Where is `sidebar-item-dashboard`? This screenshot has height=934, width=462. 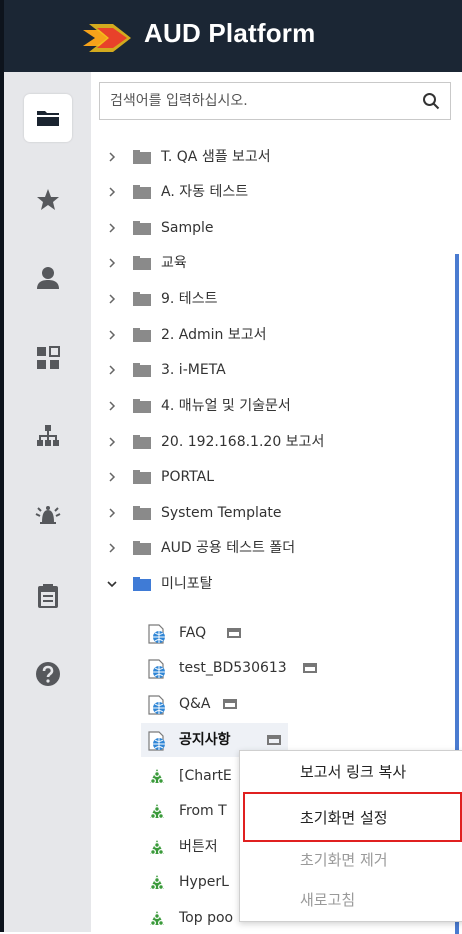 sidebar-item-dashboard is located at coordinates (48, 358).